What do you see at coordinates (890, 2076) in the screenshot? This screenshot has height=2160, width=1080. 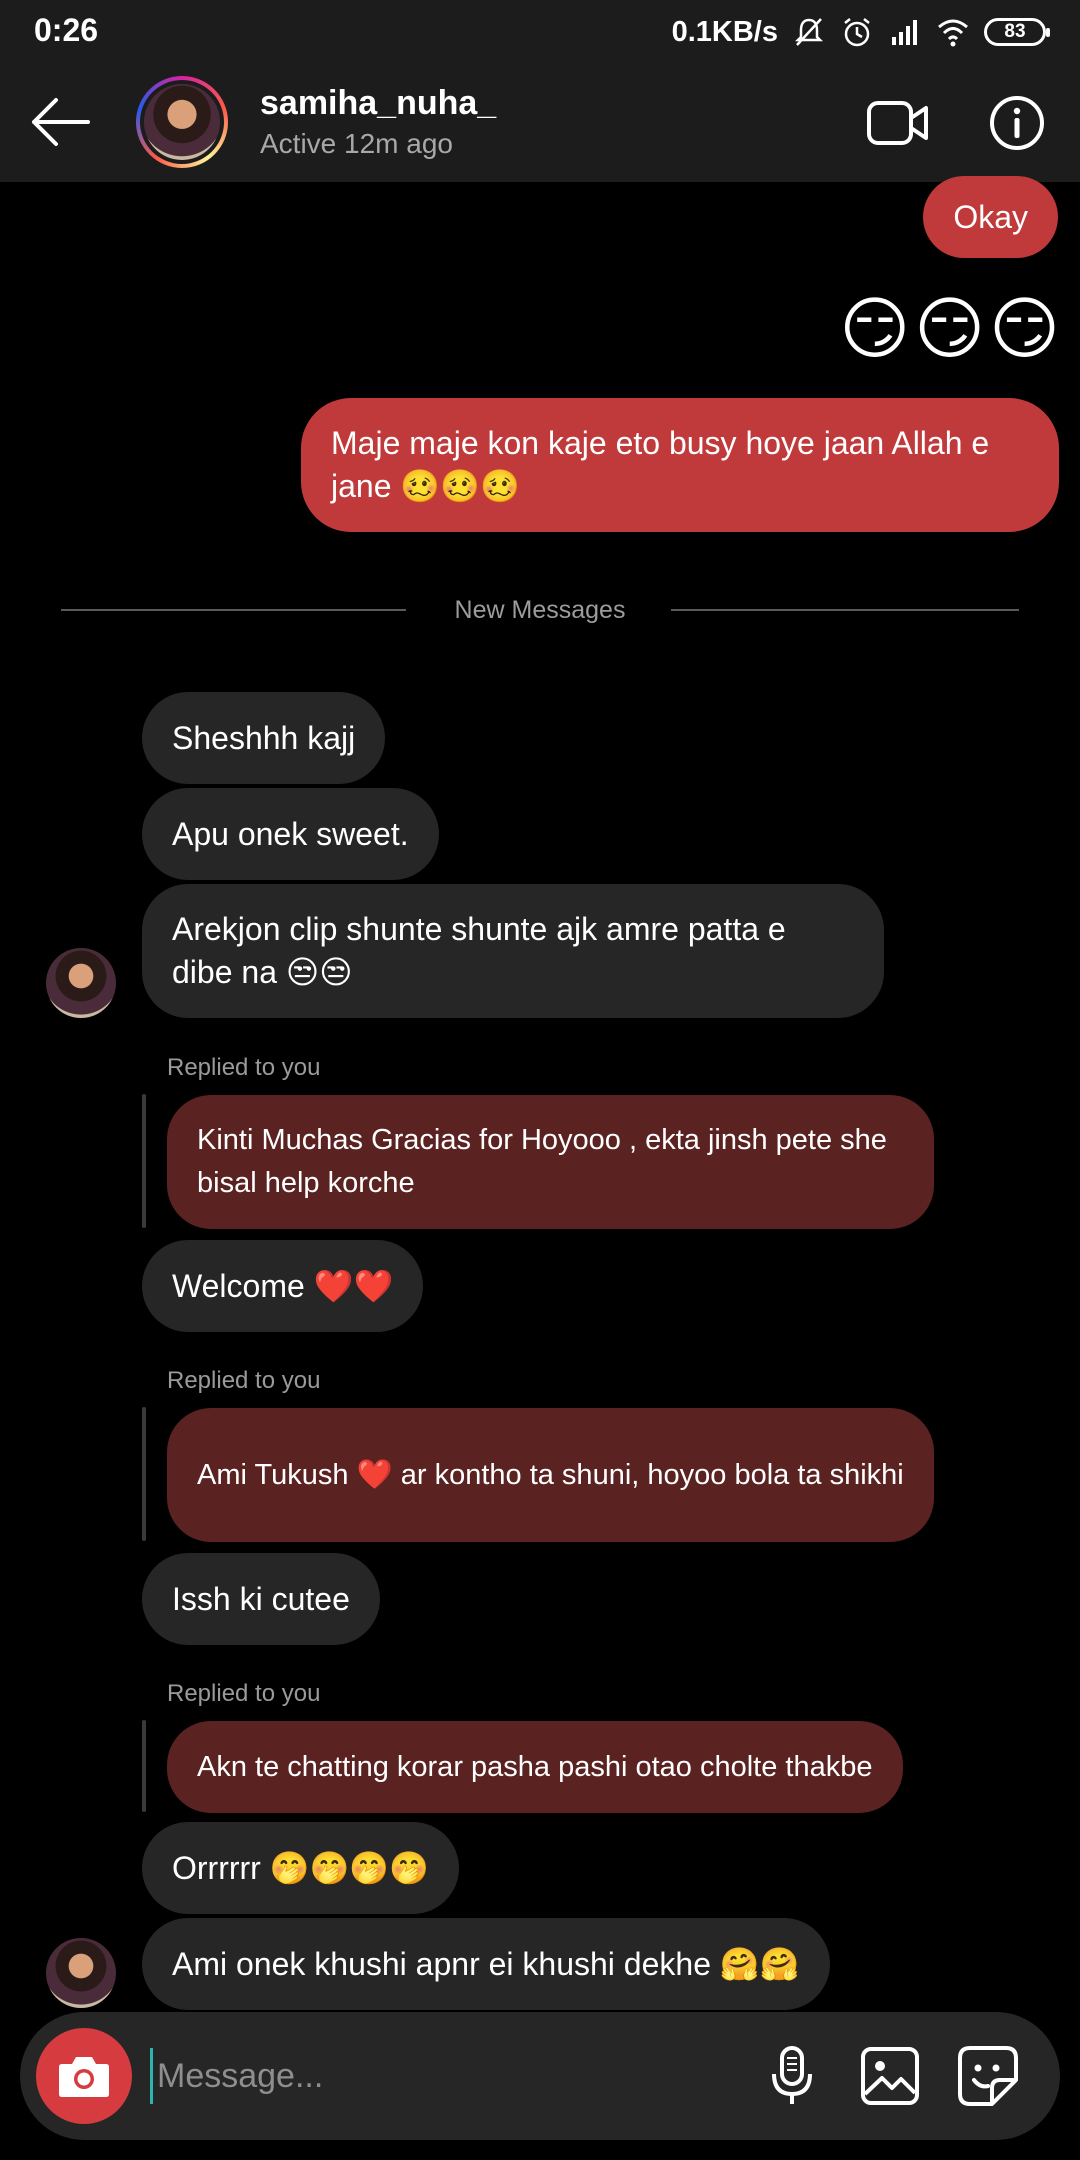 I see `gallery-icon` at bounding box center [890, 2076].